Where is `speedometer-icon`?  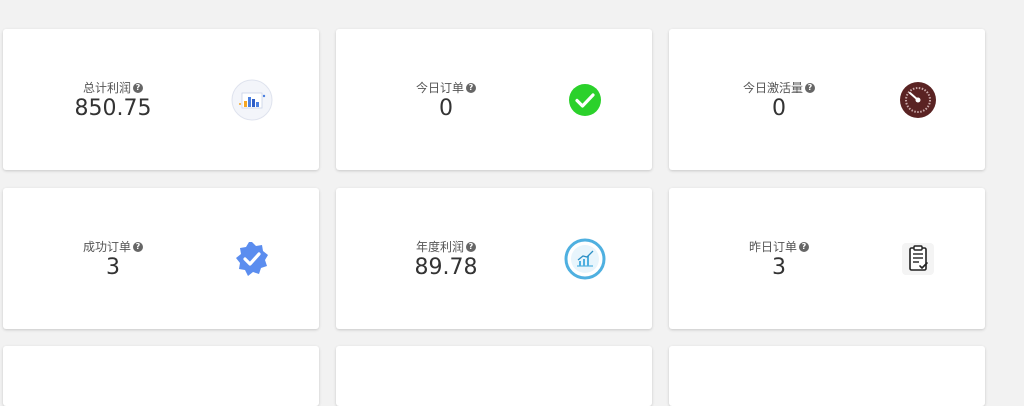
speedometer-icon is located at coordinates (918, 100).